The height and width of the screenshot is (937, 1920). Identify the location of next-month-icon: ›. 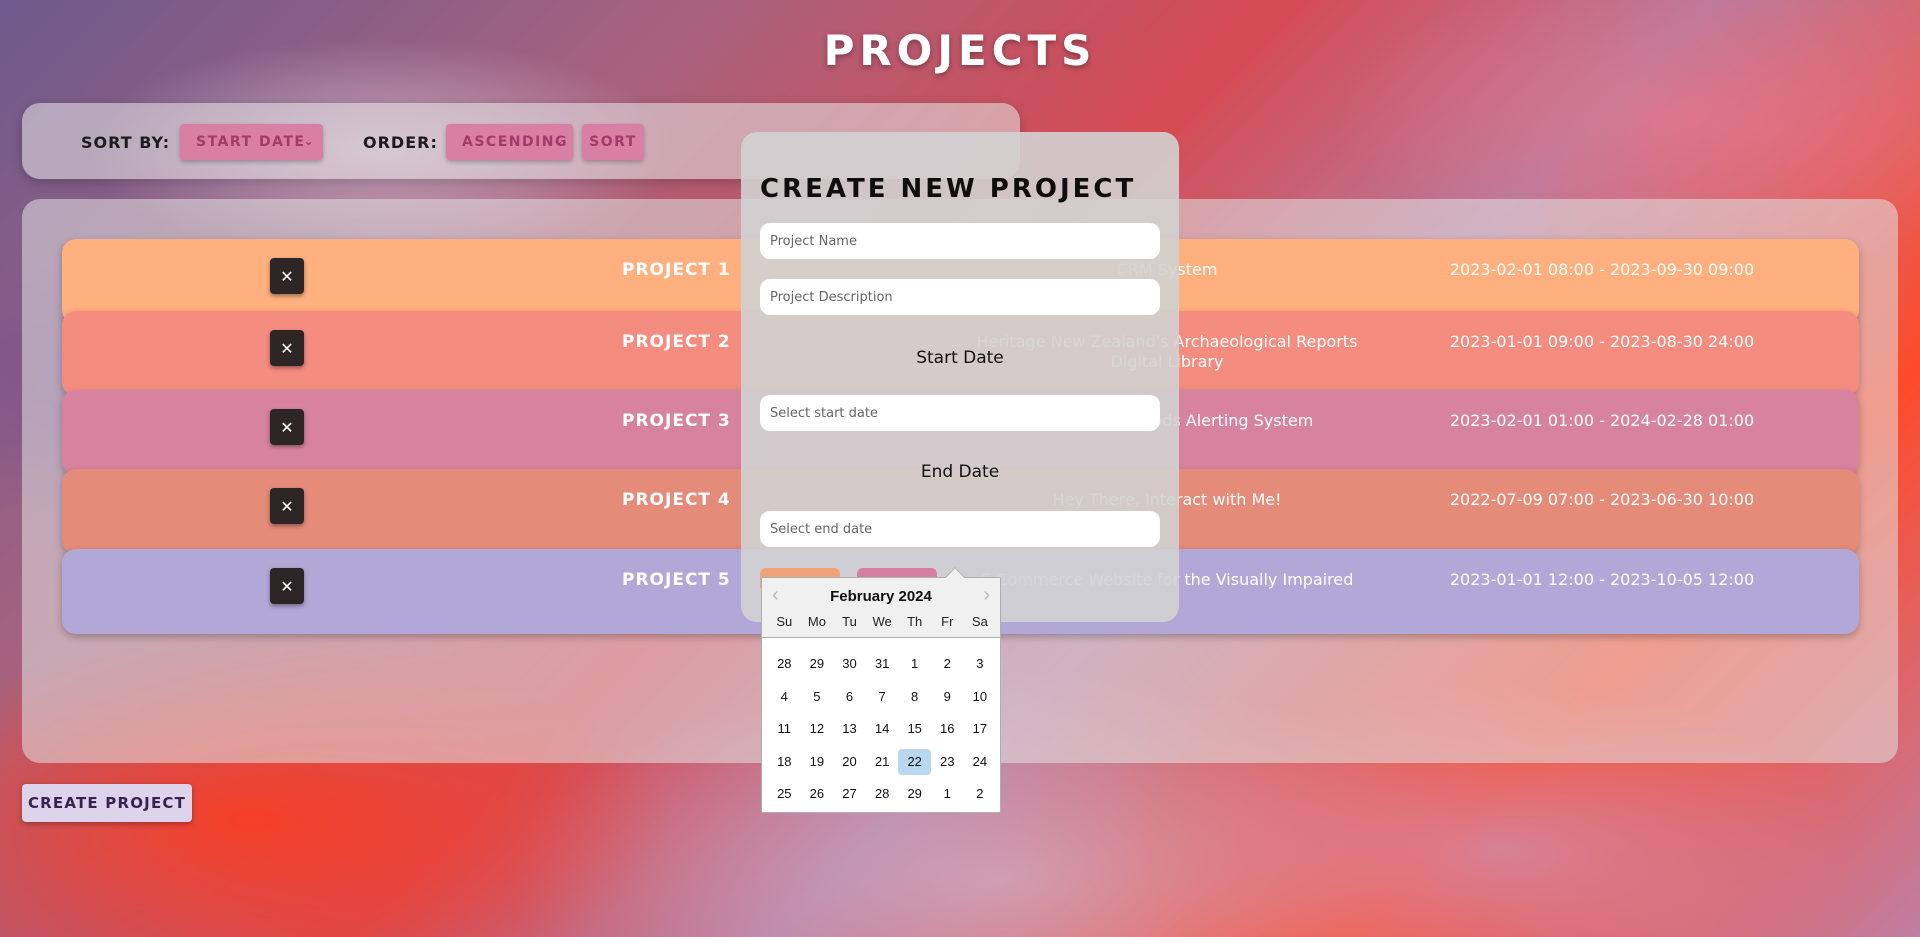
(986, 595).